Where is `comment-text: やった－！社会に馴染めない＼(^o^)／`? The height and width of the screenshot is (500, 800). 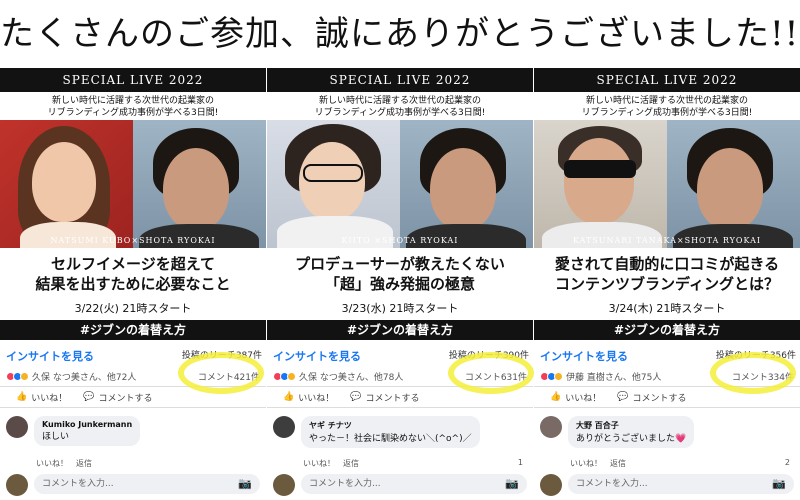 comment-text: やった－！社会に馴染めない＼(^o^)／ is located at coordinates (390, 439).